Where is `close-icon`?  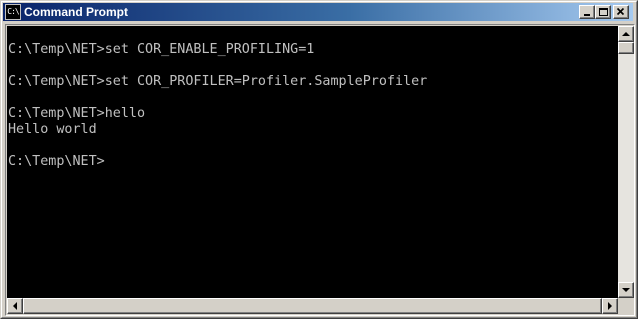
close-icon is located at coordinates (620, 11).